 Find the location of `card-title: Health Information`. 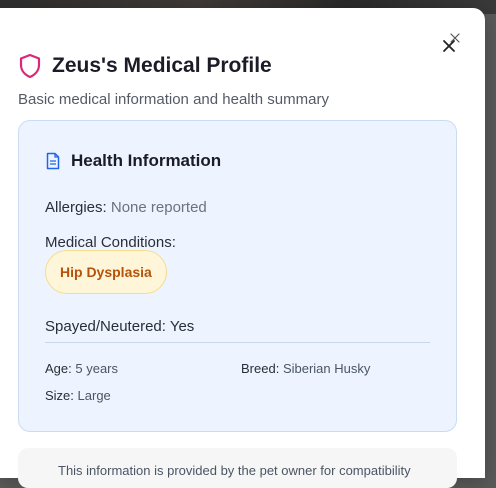

card-title: Health Information is located at coordinates (146, 160).